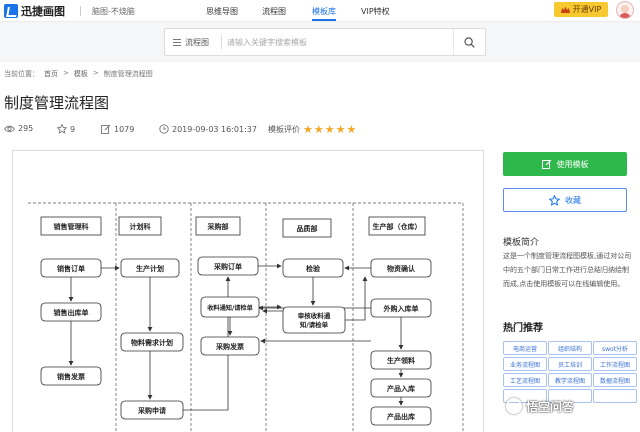 The height and width of the screenshot is (432, 640). I want to click on hot-tag: swot分析, so click(615, 348).